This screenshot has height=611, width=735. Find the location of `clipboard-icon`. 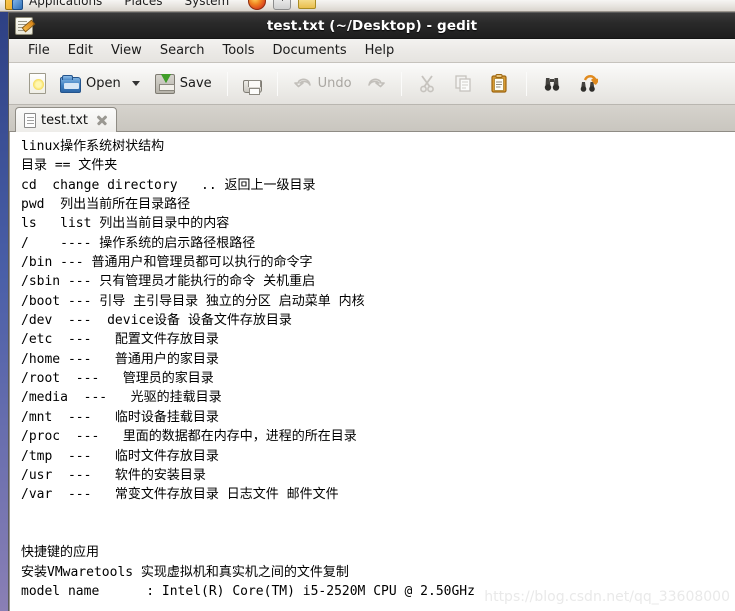

clipboard-icon is located at coordinates (500, 84).